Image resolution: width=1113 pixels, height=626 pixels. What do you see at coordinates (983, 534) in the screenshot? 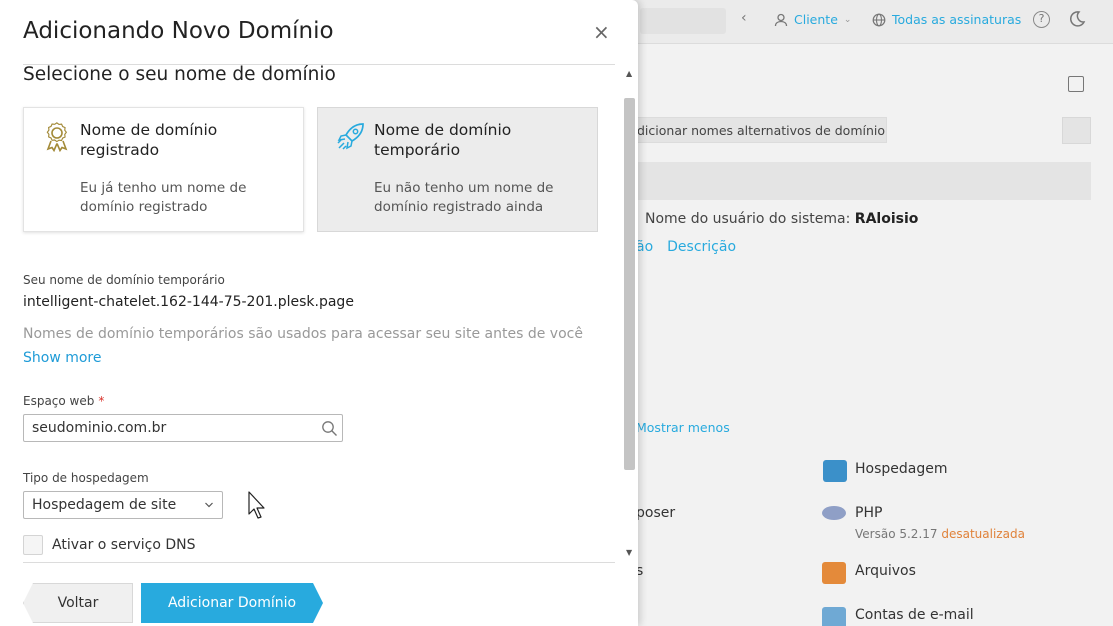
I see `php-status: desatualizada` at bounding box center [983, 534].